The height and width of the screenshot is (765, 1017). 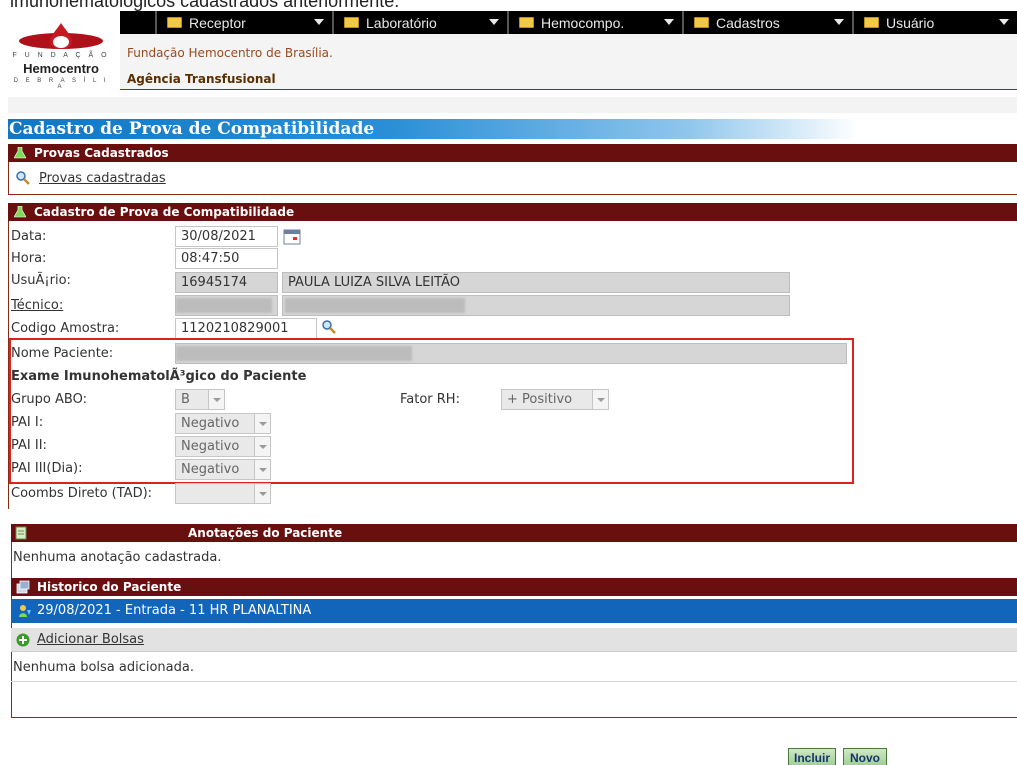 I want to click on codigo-amostra-field: 1120210829001, so click(x=246, y=328).